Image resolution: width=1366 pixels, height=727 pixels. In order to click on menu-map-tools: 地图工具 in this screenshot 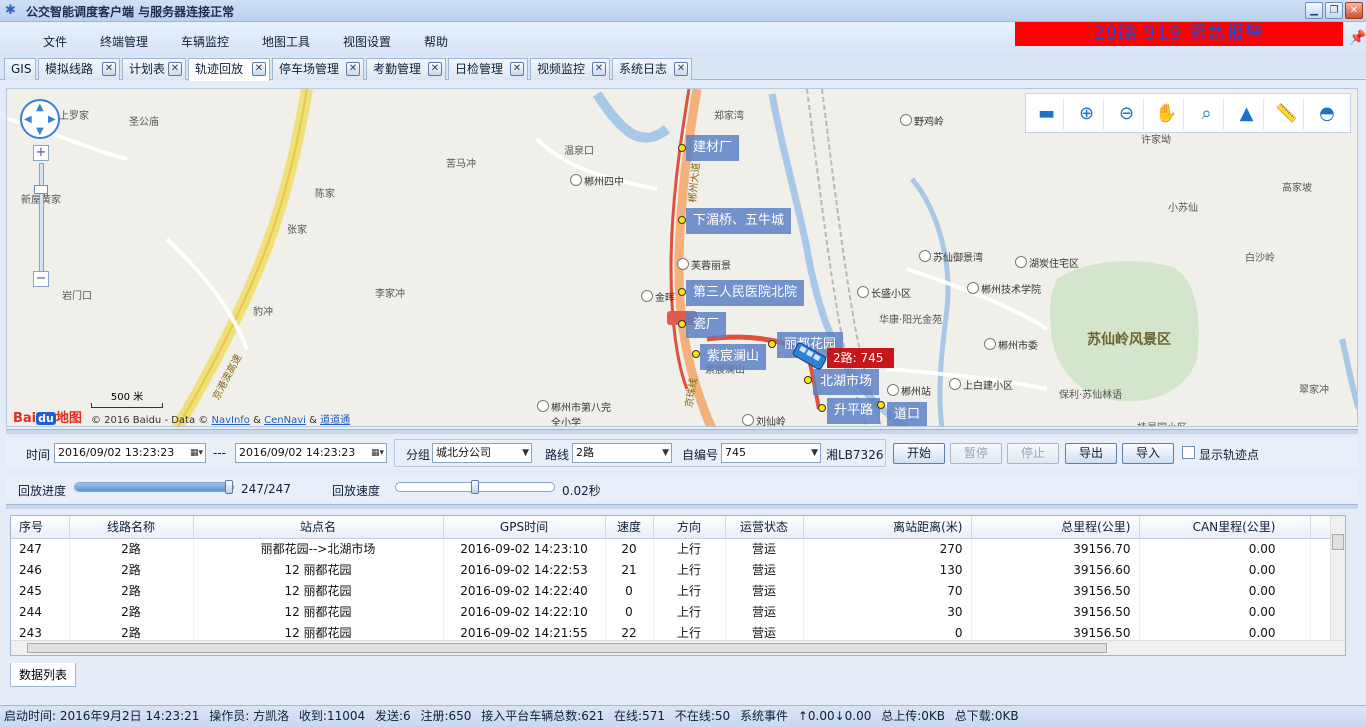, I will do `click(286, 41)`.